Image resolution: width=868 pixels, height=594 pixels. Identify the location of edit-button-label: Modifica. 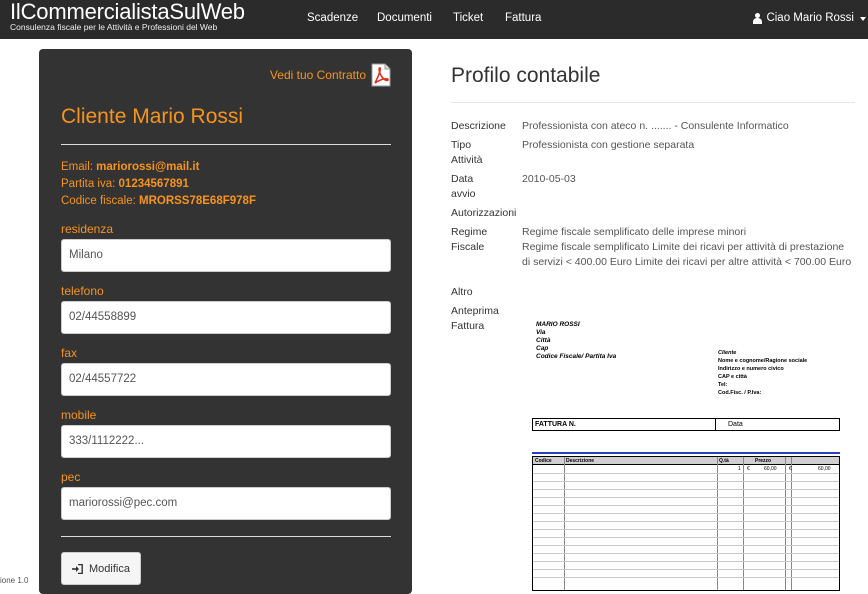
(109, 568).